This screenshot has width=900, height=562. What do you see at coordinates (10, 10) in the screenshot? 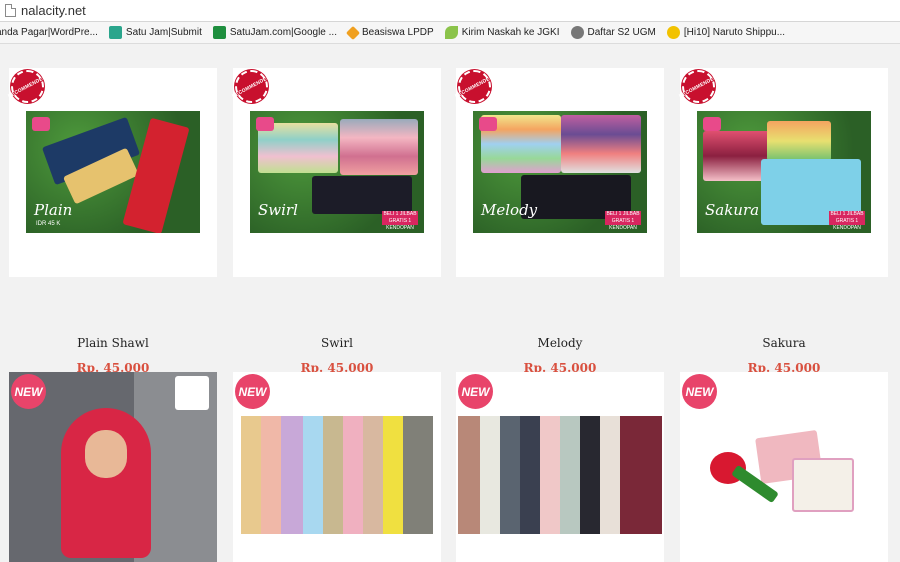
I see `page-icon` at bounding box center [10, 10].